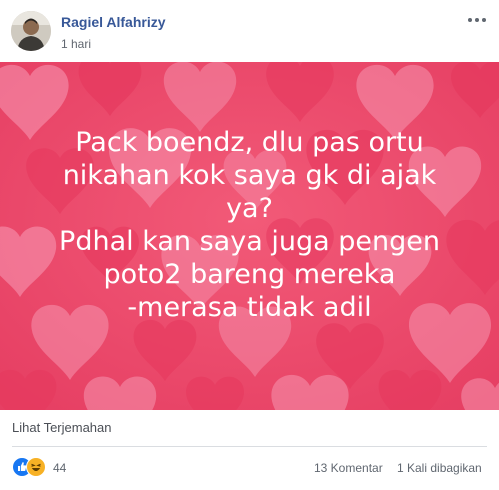  I want to click on author-name-link: Ragiel Alfahrizy, so click(113, 22).